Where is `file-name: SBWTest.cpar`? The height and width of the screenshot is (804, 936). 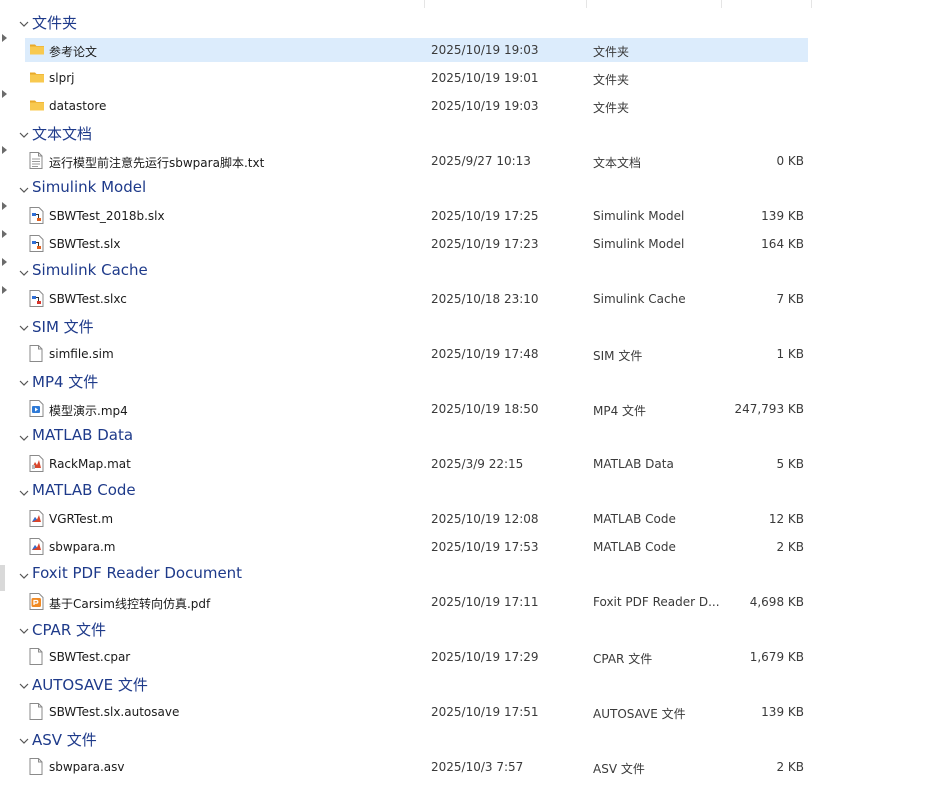 file-name: SBWTest.cpar is located at coordinates (90, 657).